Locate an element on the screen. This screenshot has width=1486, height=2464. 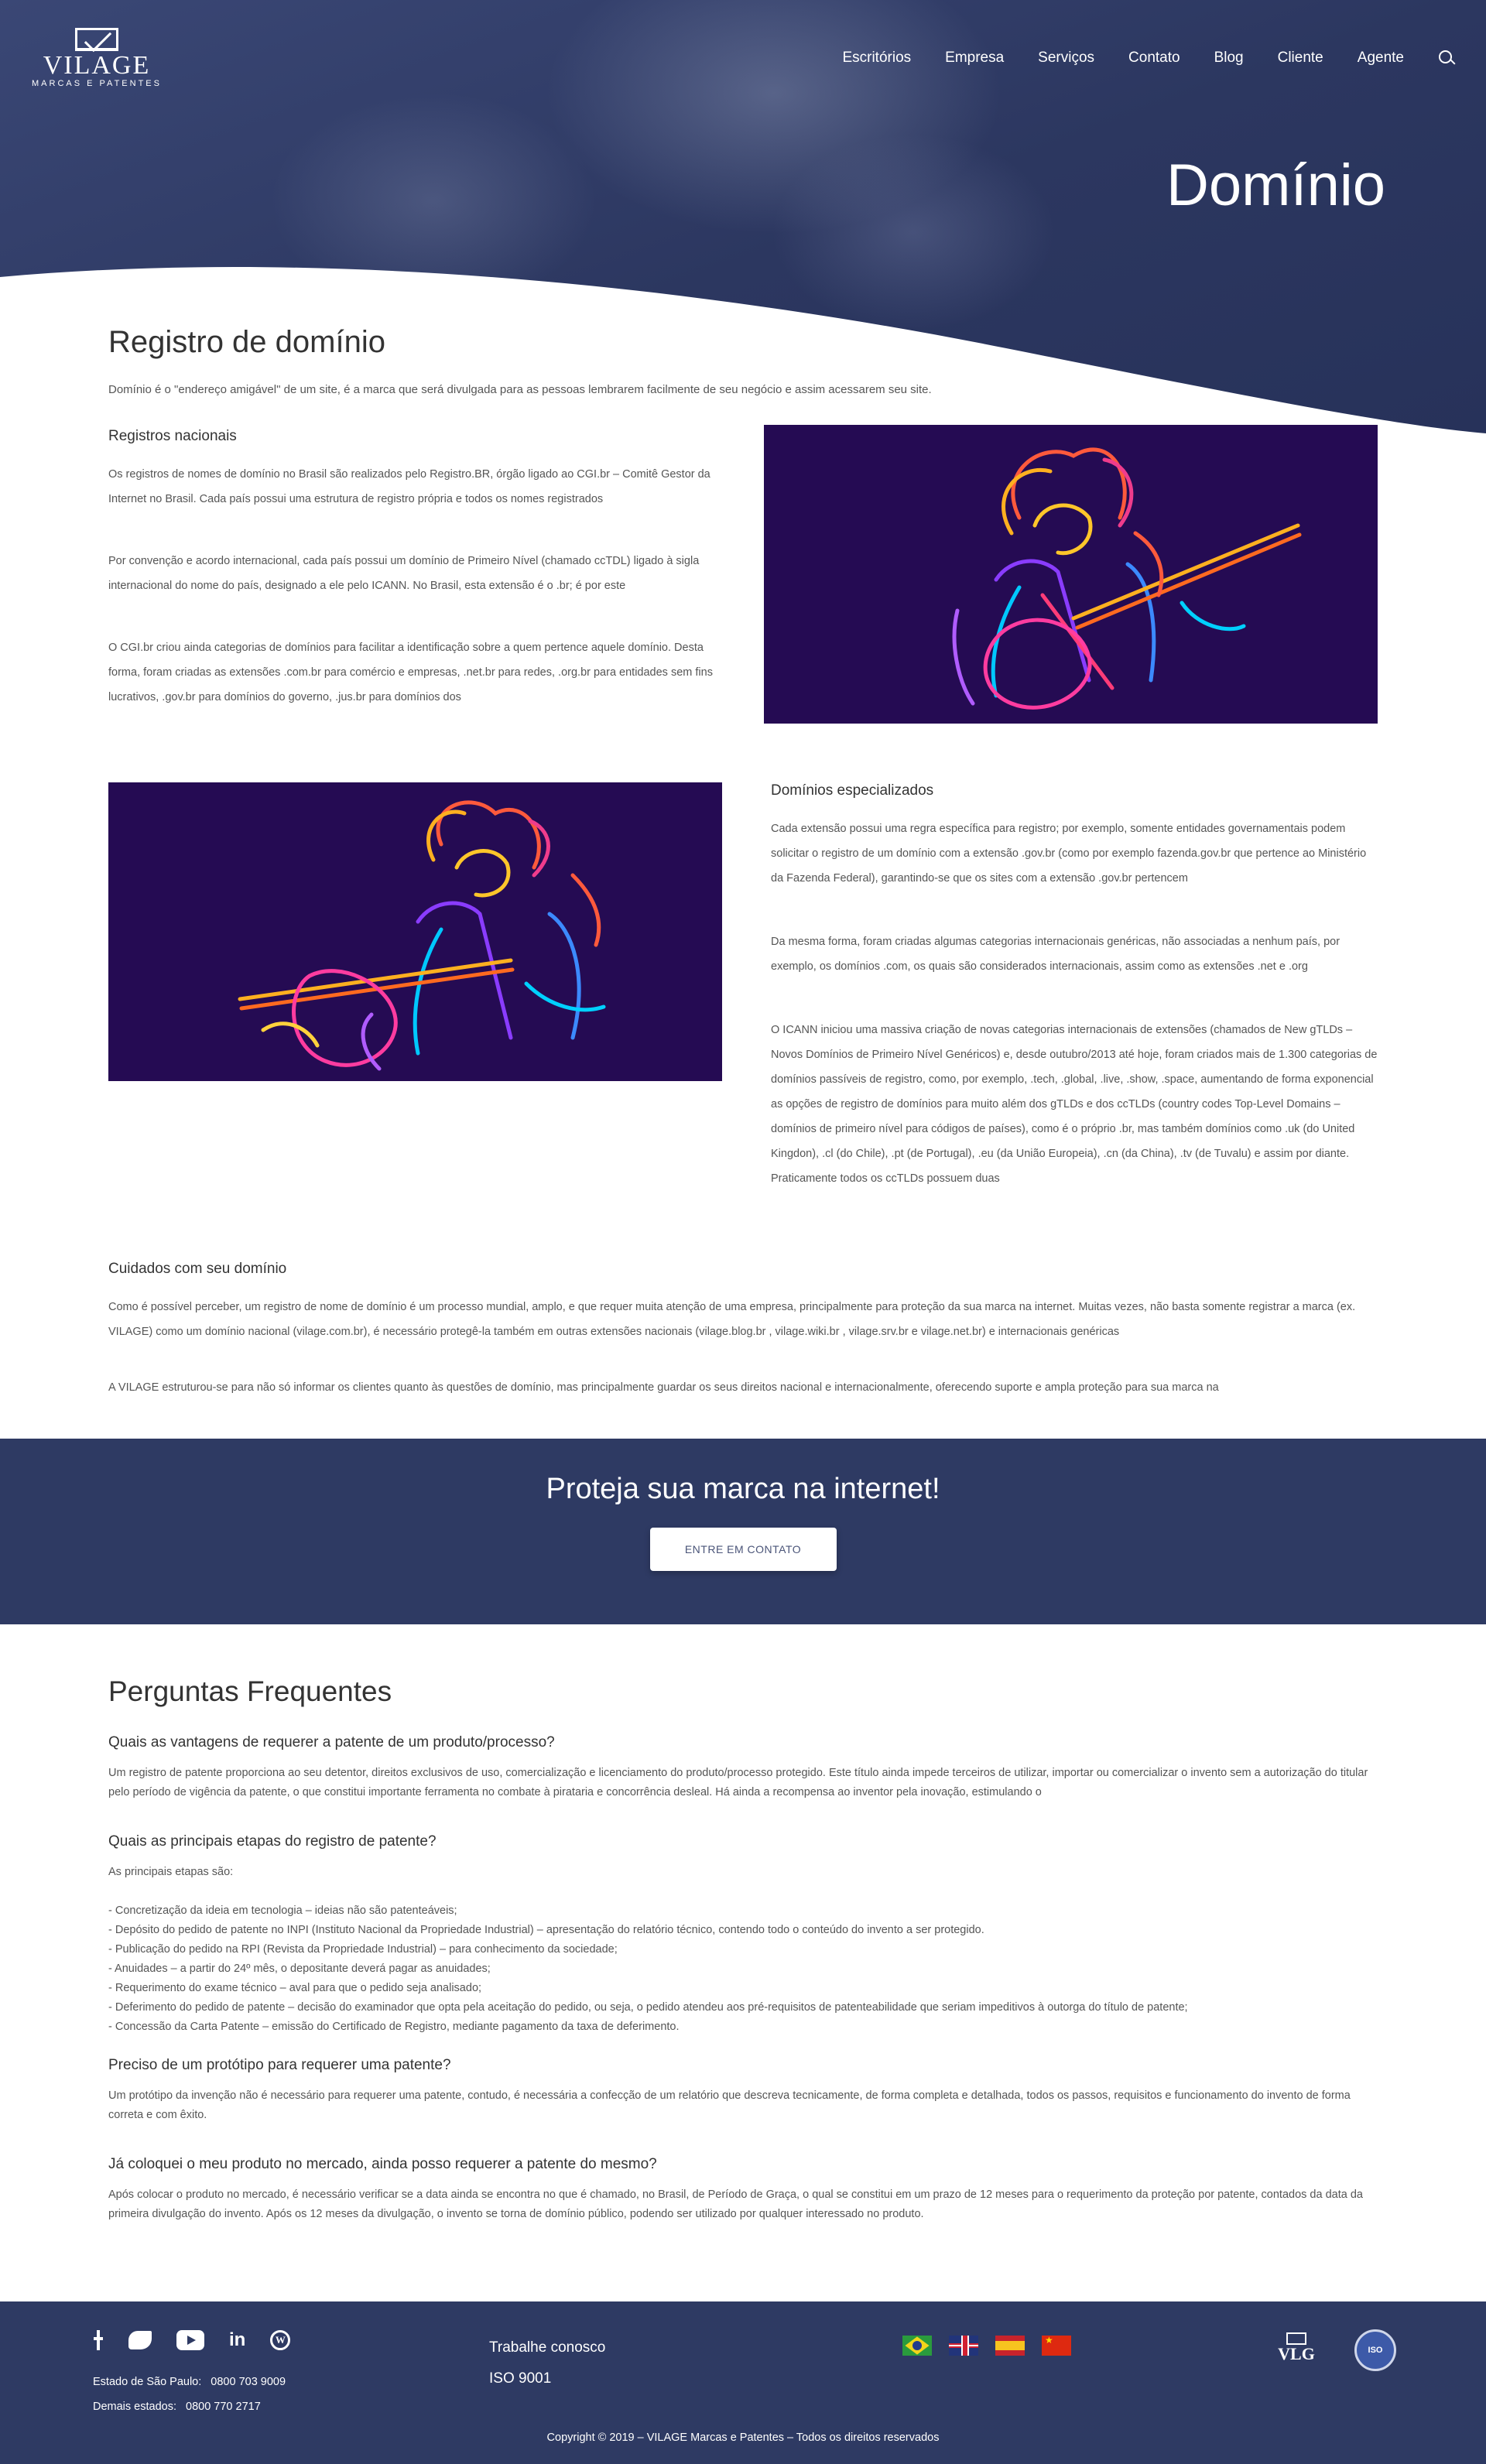
faq-title: Perguntas Frequentes is located at coordinates (250, 1691).